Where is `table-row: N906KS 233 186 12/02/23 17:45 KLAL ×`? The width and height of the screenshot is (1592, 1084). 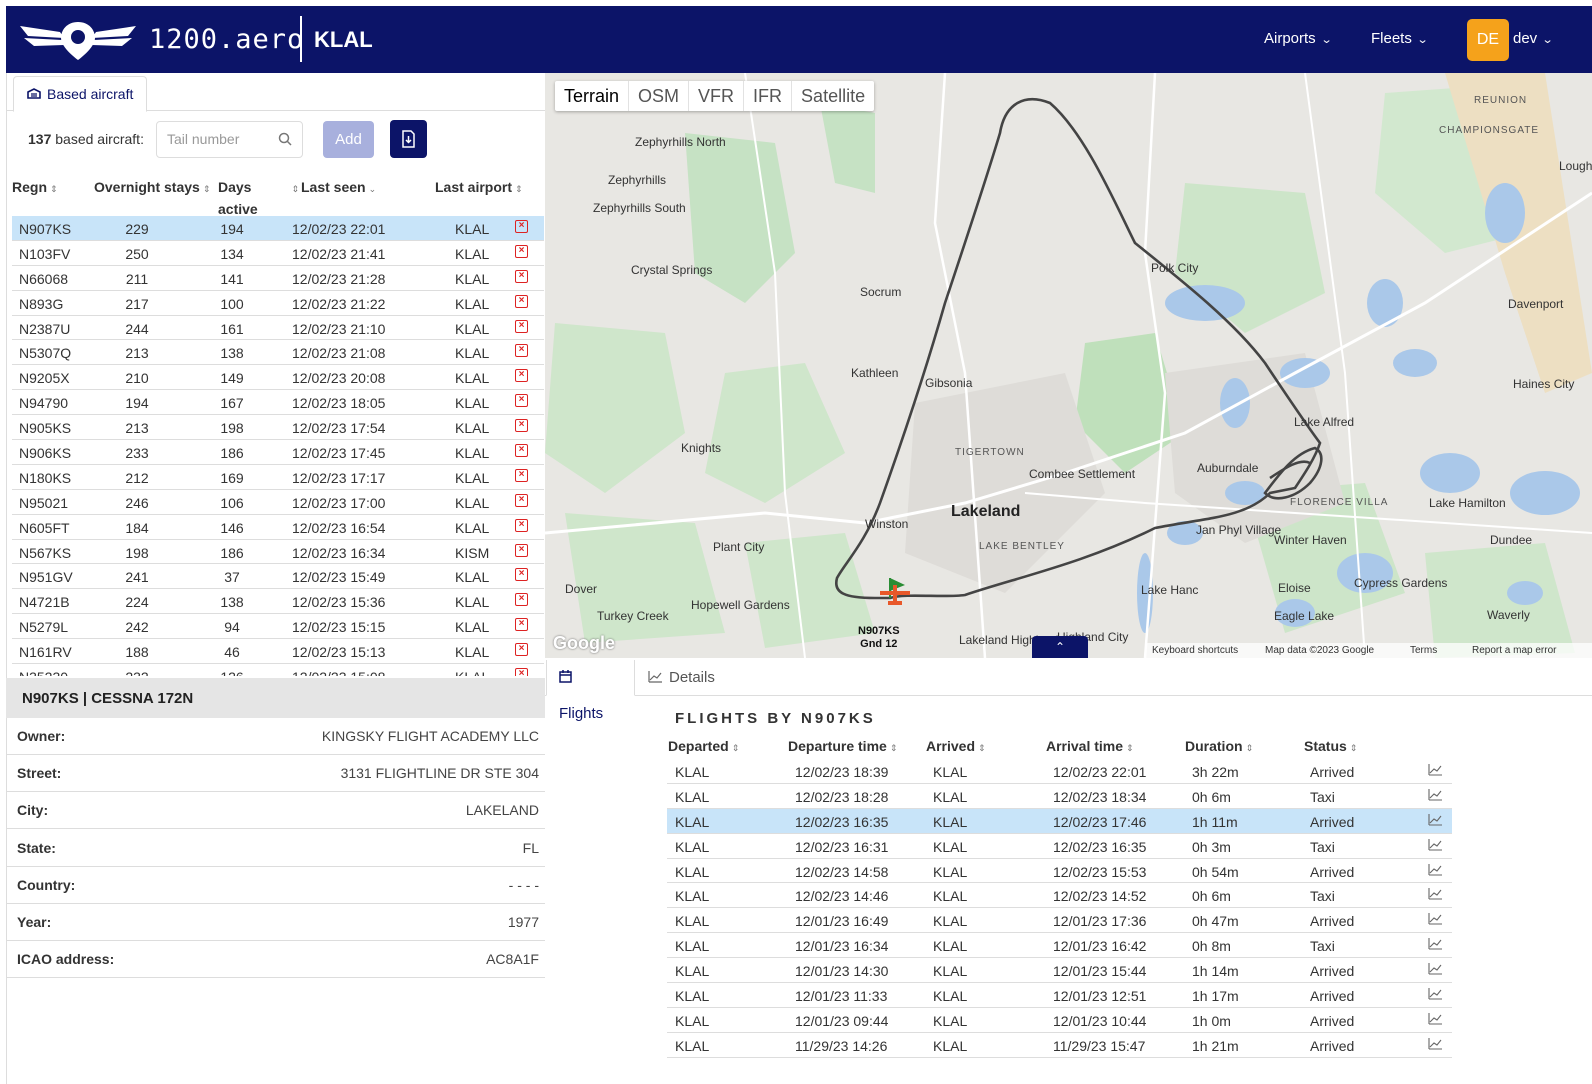
table-row: N906KS 233 186 12/02/23 17:45 KLAL × is located at coordinates (278, 452).